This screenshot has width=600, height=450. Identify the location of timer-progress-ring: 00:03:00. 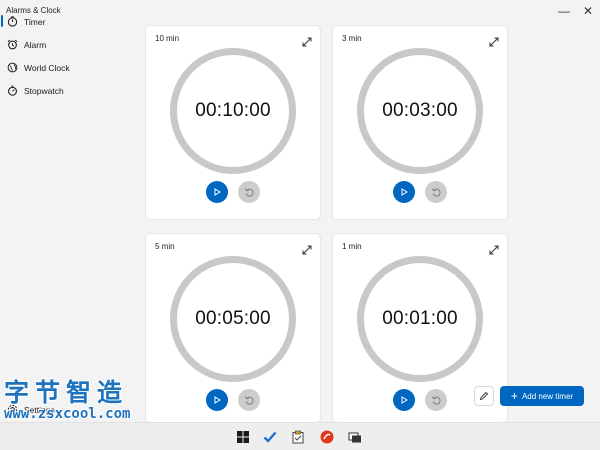
(420, 111).